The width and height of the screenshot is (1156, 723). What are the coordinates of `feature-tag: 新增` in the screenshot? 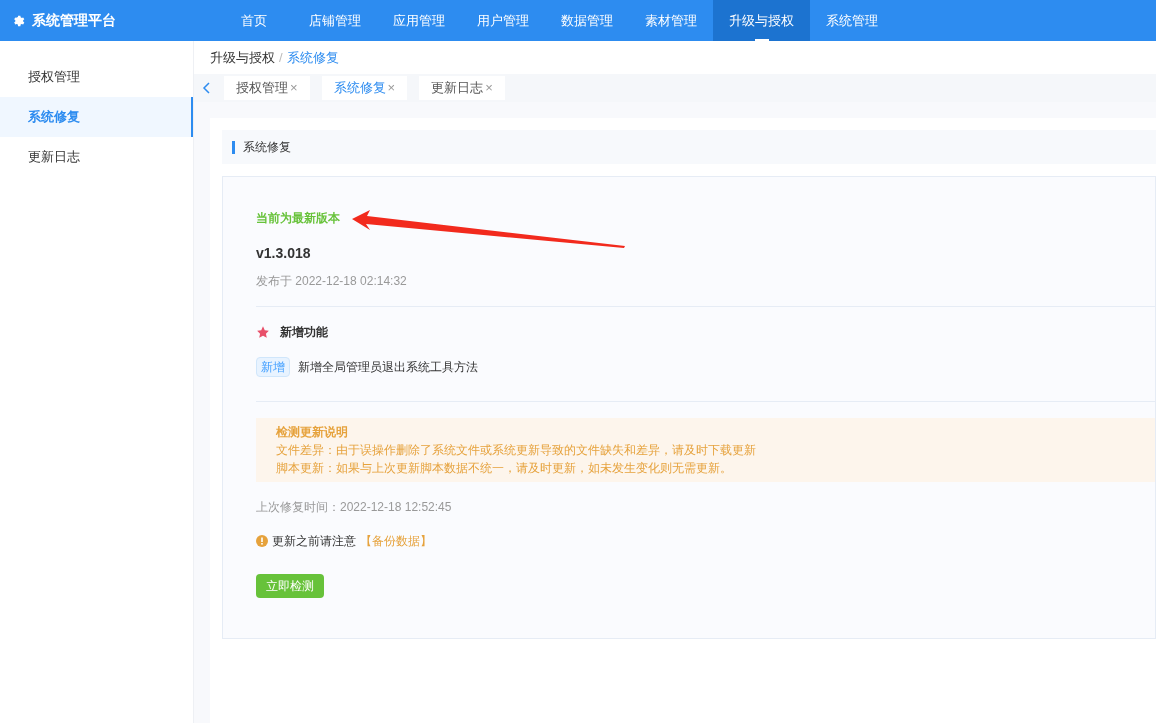 It's located at (273, 367).